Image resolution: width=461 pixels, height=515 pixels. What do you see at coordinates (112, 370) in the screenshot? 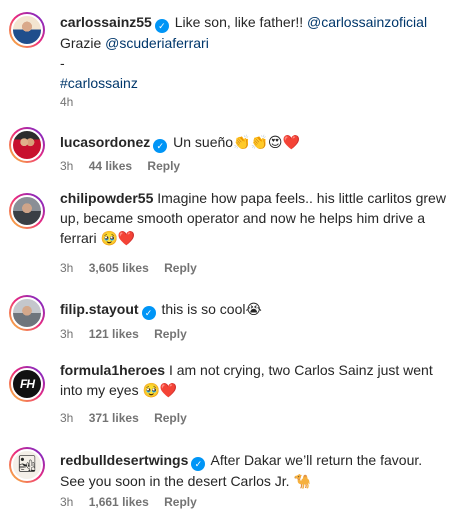
I see `username: formula1heroes` at bounding box center [112, 370].